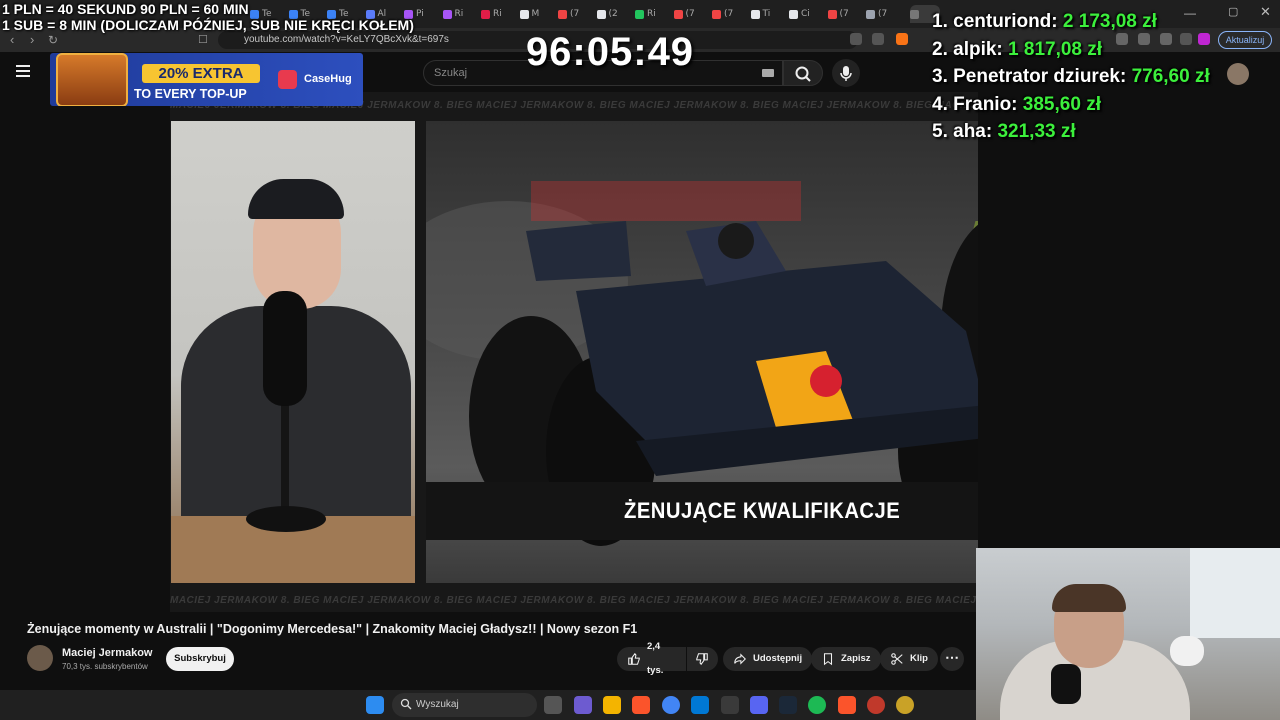 The image size is (1280, 720). I want to click on like-button: 2,4 tys., so click(651, 658).